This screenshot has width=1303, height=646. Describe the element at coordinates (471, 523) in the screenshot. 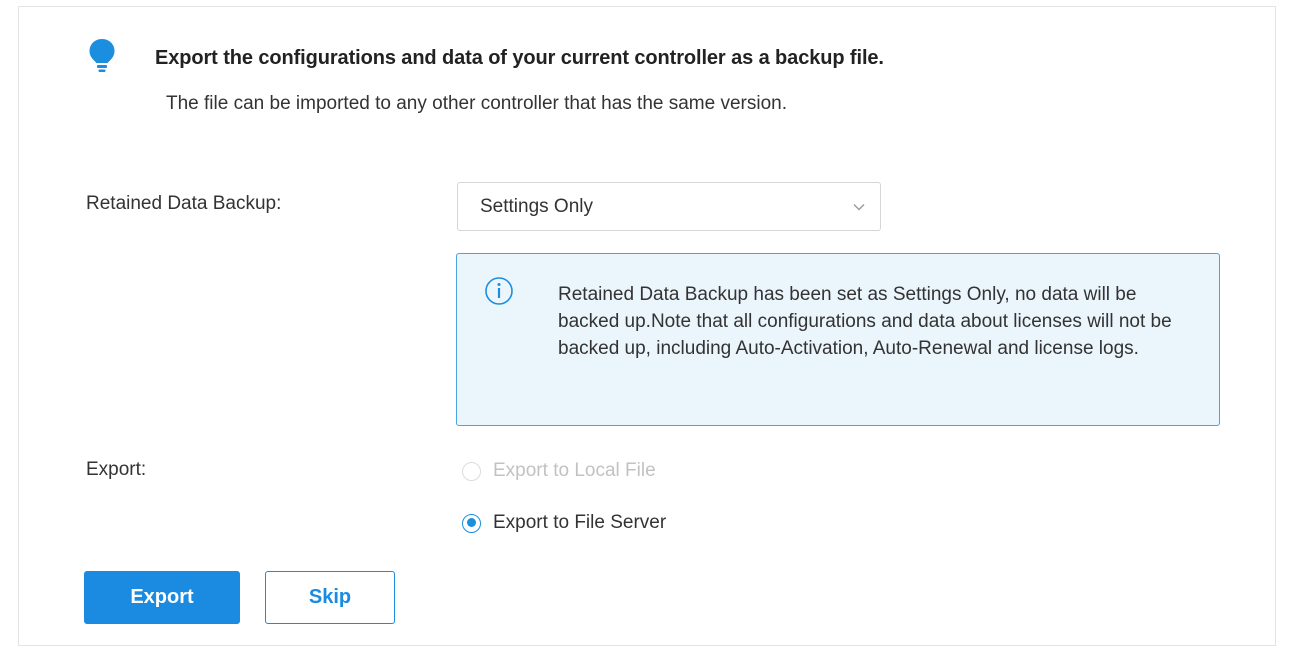

I see `export-file-server-radio` at that location.